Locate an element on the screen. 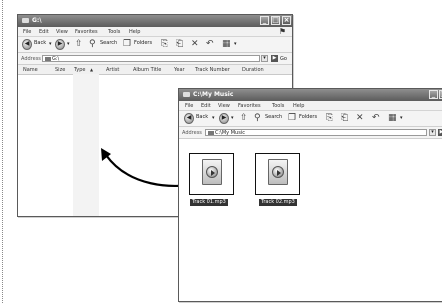  file-name-label: Track 02.mp3 is located at coordinates (278, 202).